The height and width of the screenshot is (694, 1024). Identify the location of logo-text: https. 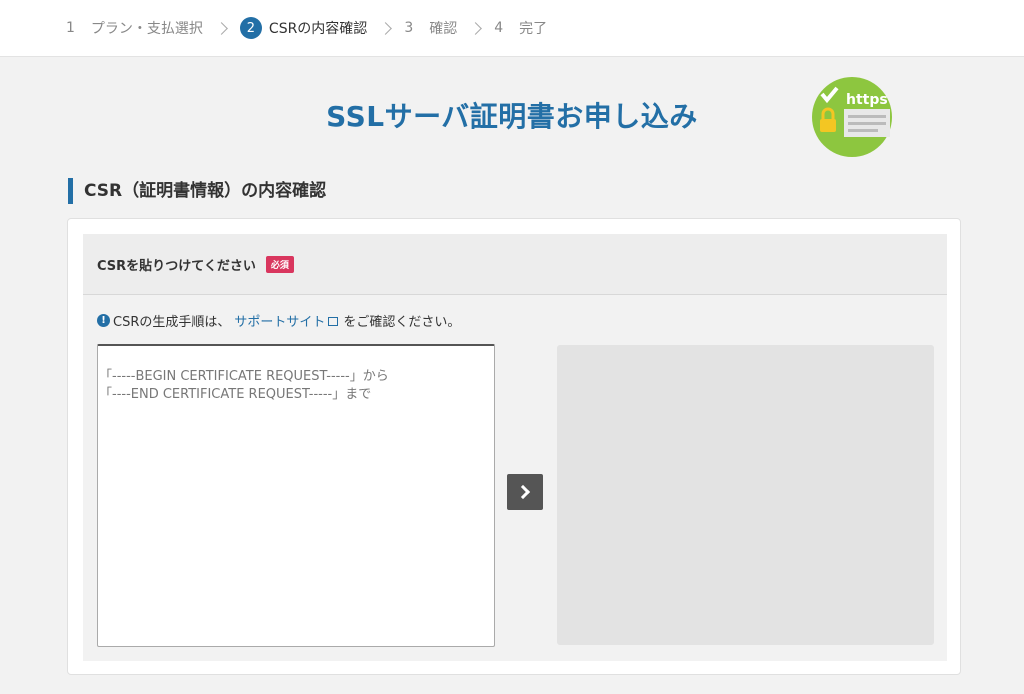
(867, 100).